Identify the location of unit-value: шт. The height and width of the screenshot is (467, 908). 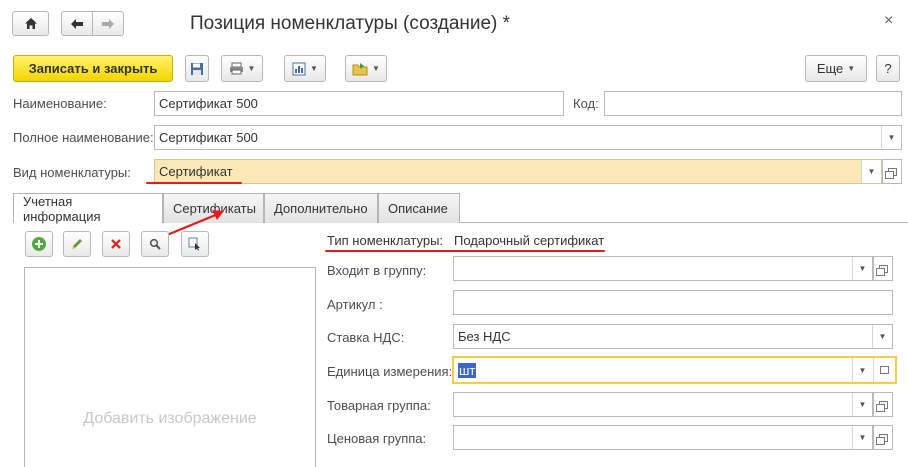
(467, 370).